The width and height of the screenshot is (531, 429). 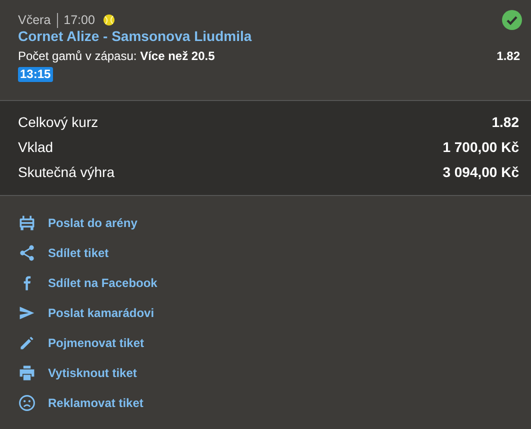 What do you see at coordinates (78, 223) in the screenshot?
I see `action-link: Poslat do arény` at bounding box center [78, 223].